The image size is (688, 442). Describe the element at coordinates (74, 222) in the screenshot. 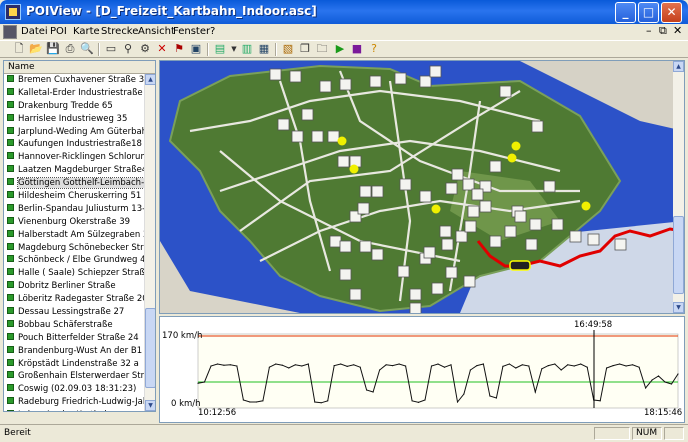

I see `list-item: Vienenburg Okerstraße 39` at that location.